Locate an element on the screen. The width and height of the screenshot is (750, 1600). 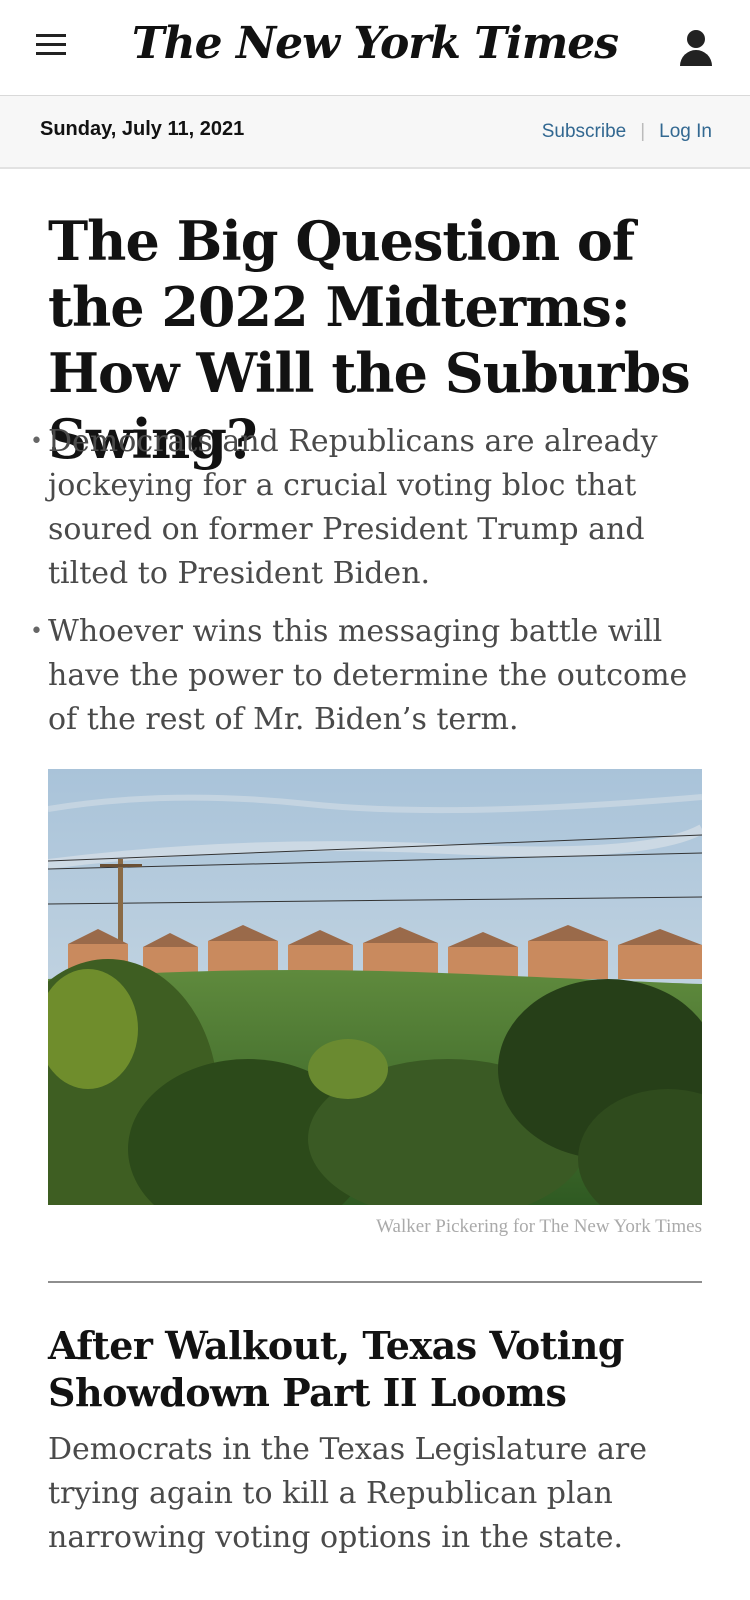
story-divider is located at coordinates (375, 1282).